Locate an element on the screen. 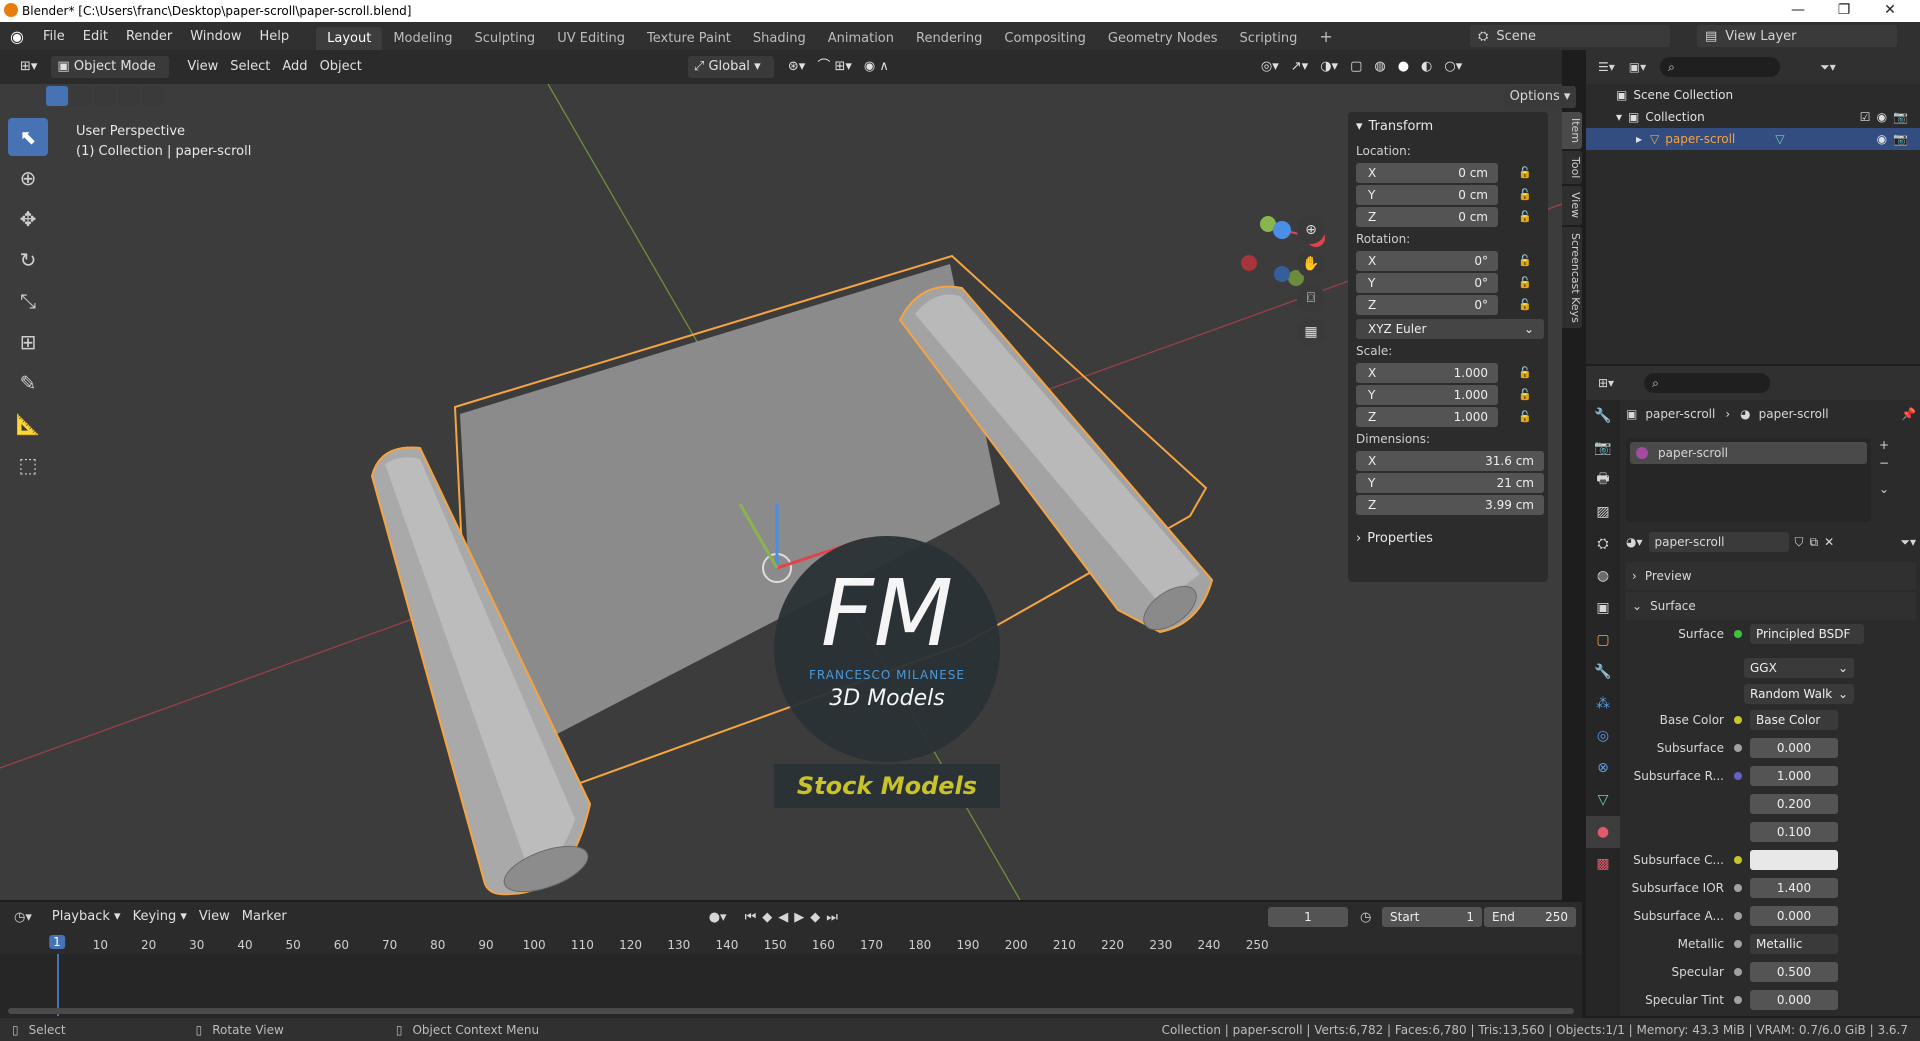  overlay-toggle-icon: ◑▾ is located at coordinates (1329, 67).